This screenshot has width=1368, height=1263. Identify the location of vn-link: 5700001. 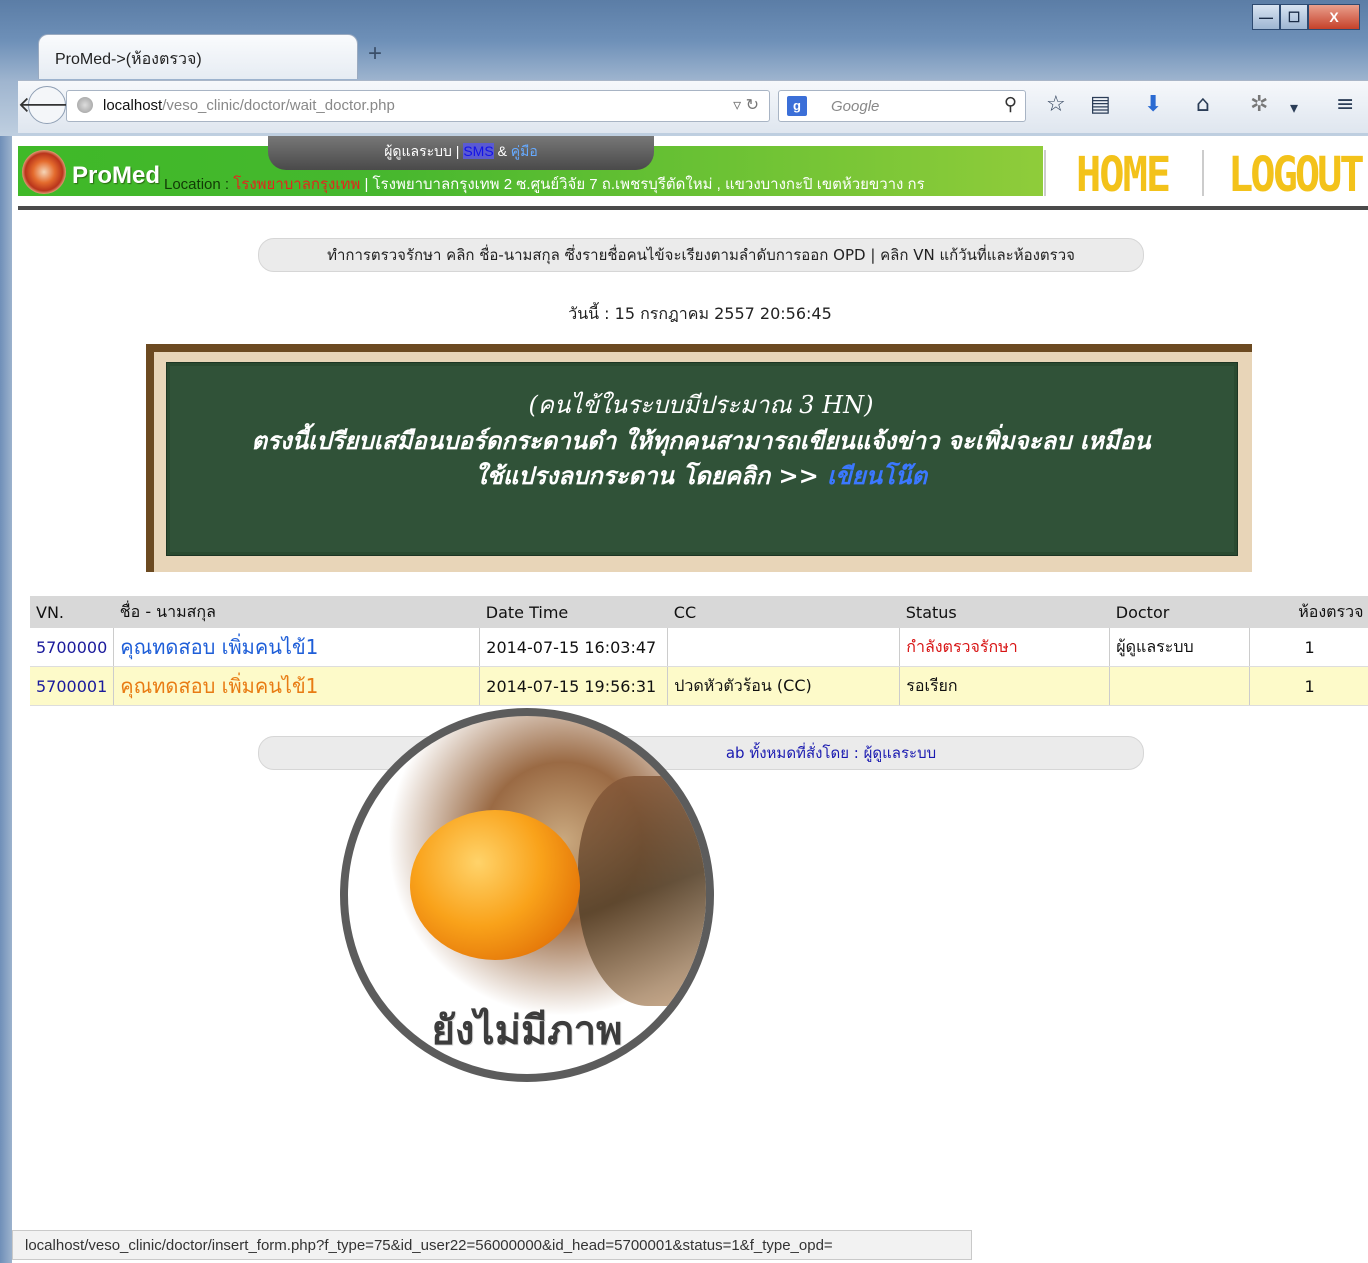
(72, 686).